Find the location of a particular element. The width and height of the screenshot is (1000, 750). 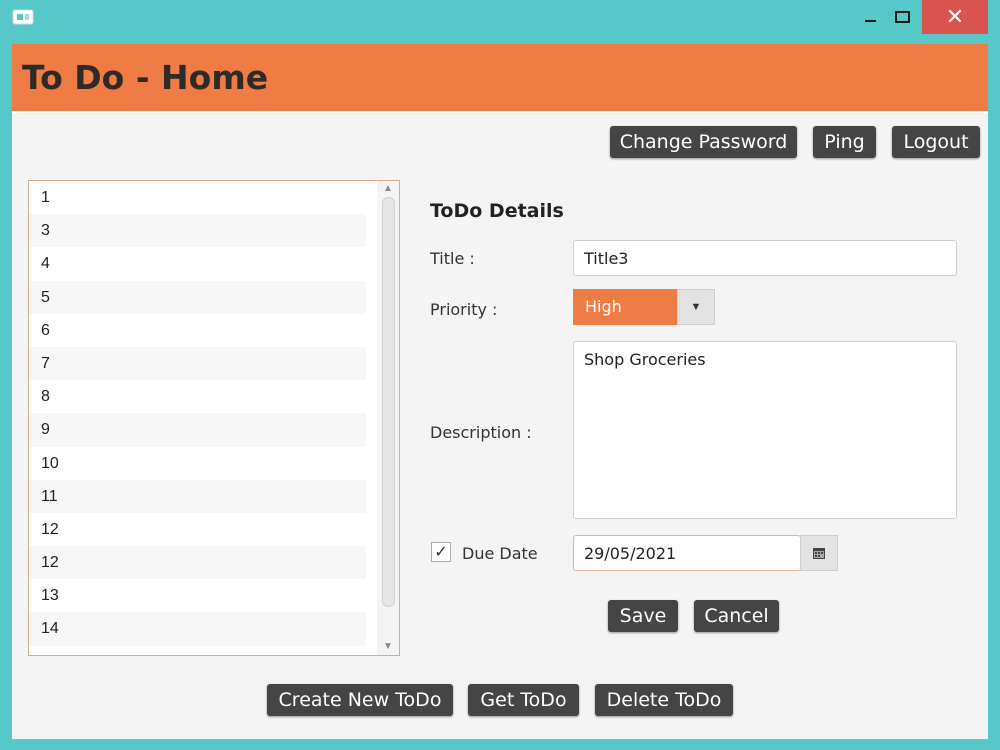

checkmark-icon: ✓ is located at coordinates (441, 552).